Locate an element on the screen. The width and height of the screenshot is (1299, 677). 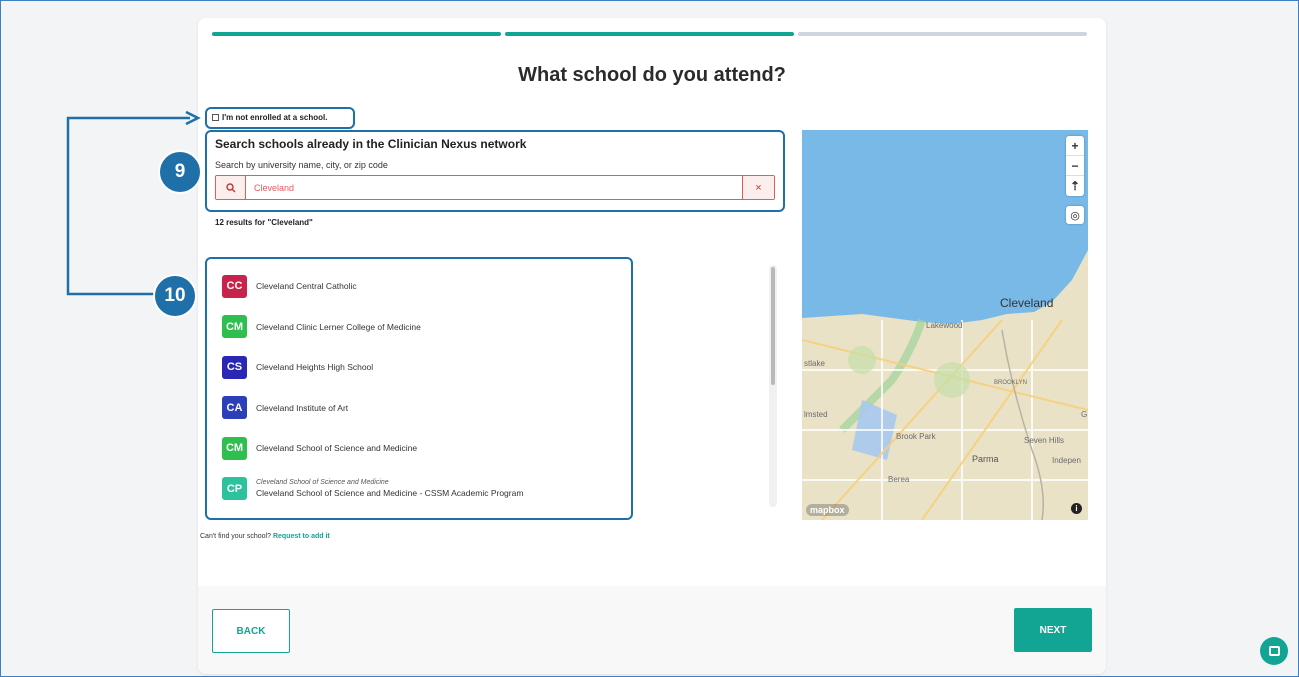
search-icon is located at coordinates (231, 187).